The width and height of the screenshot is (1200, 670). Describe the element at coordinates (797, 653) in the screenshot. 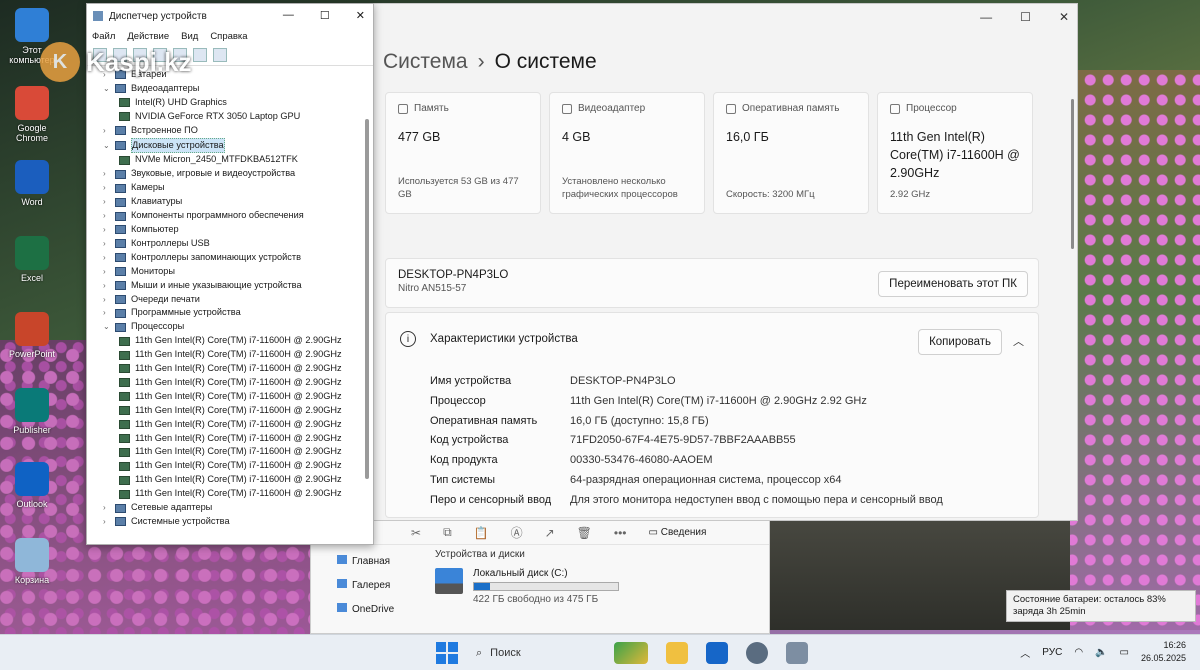

I see `device-manager-taskbar-icon` at that location.